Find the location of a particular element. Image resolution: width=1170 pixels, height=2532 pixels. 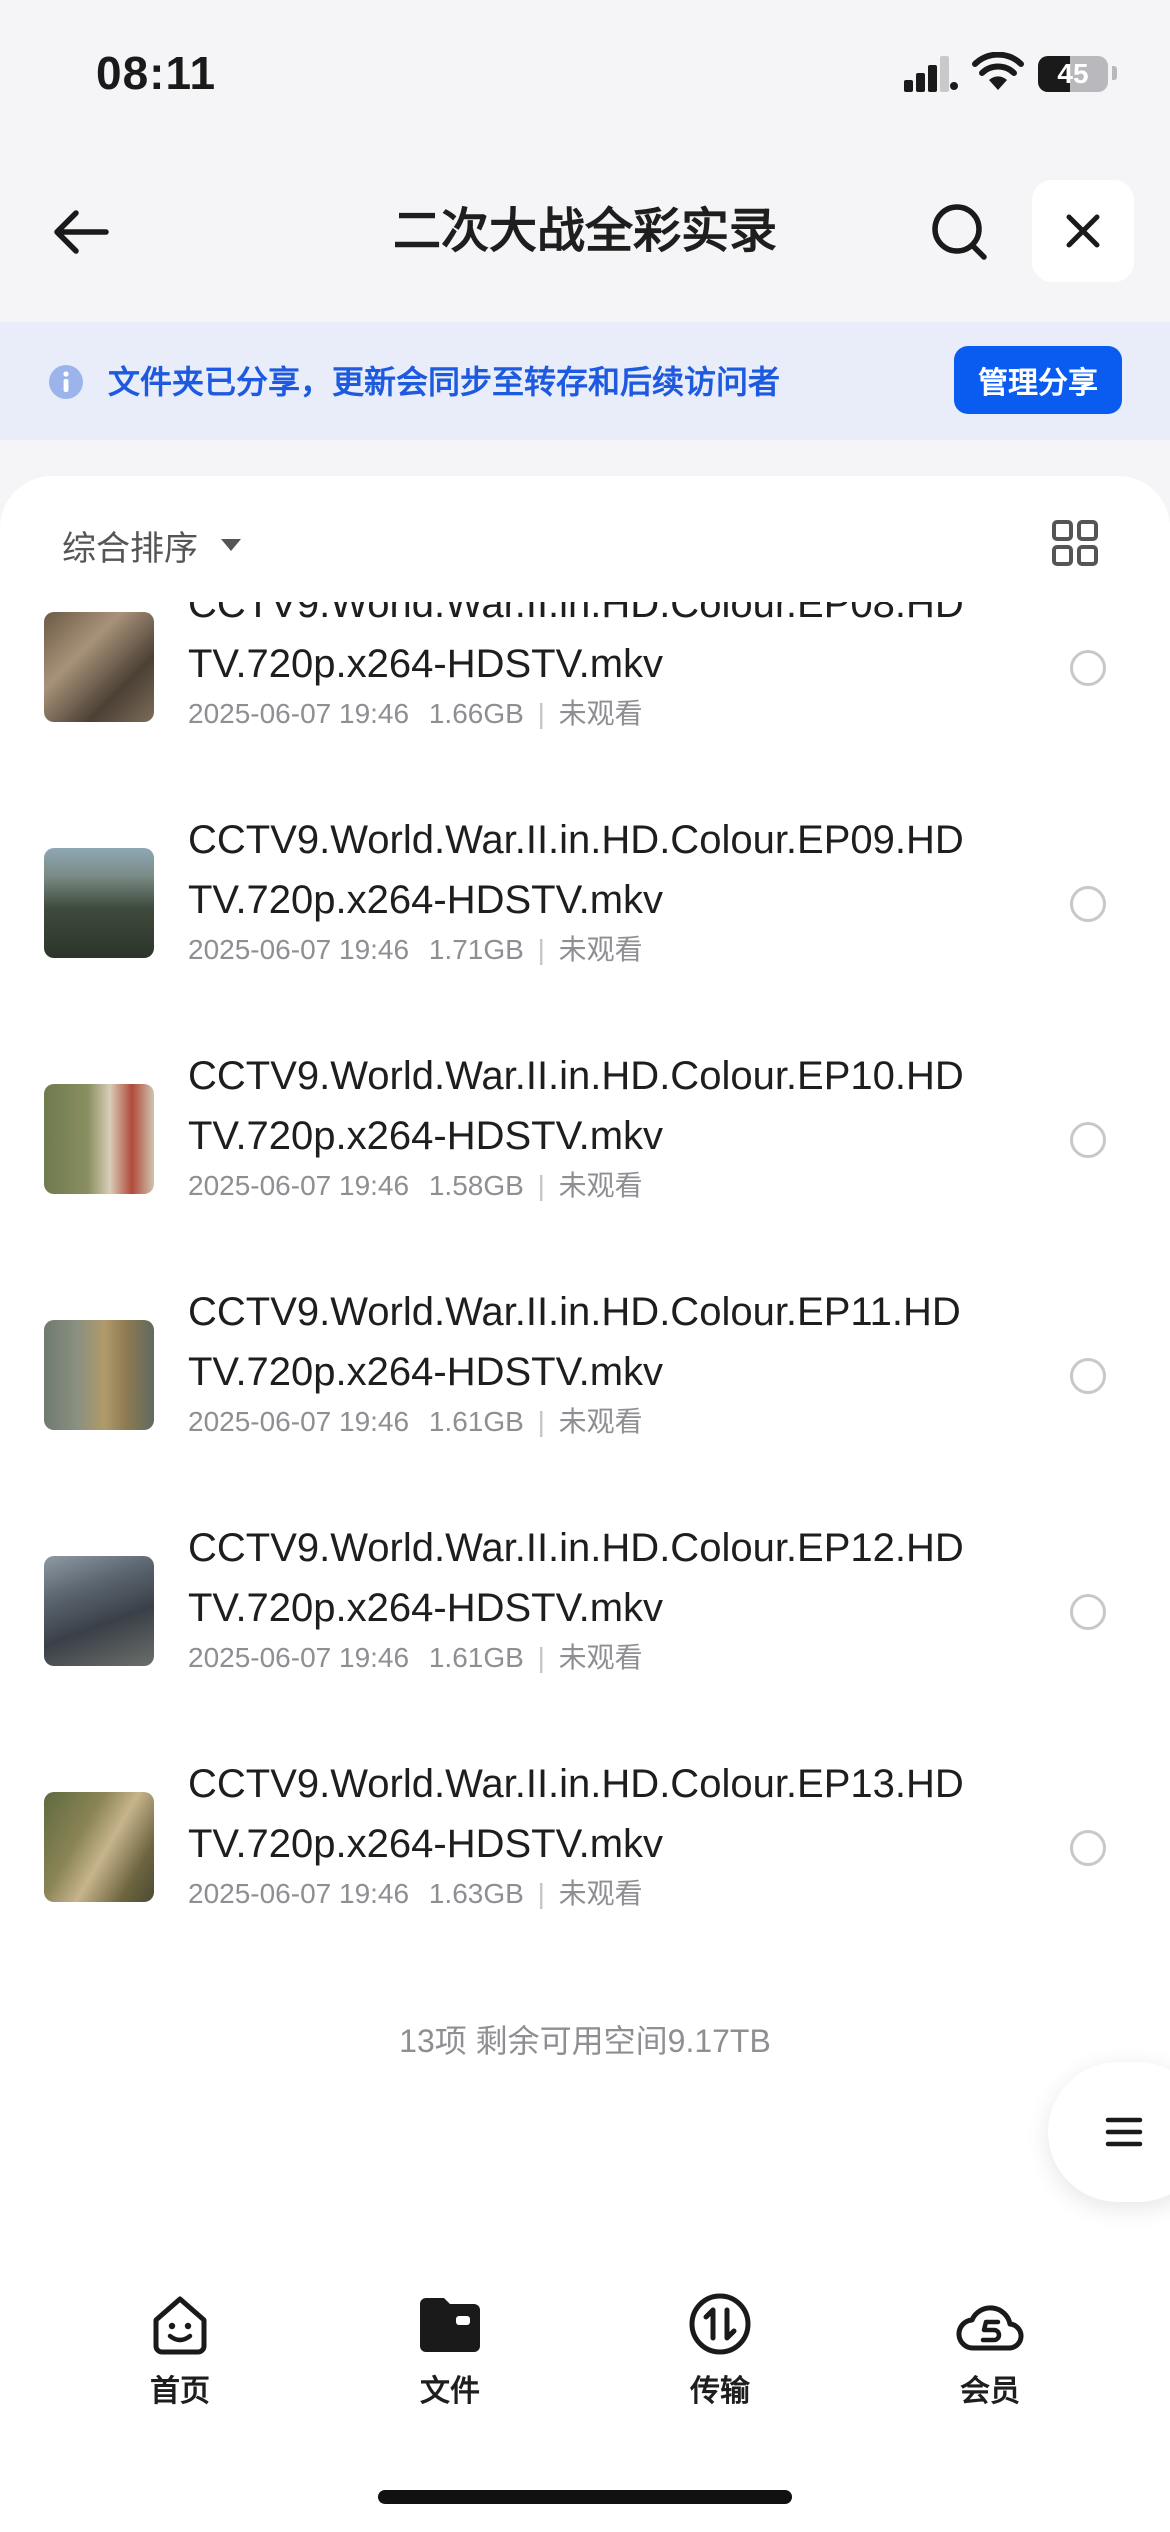

search-button is located at coordinates (960, 232).